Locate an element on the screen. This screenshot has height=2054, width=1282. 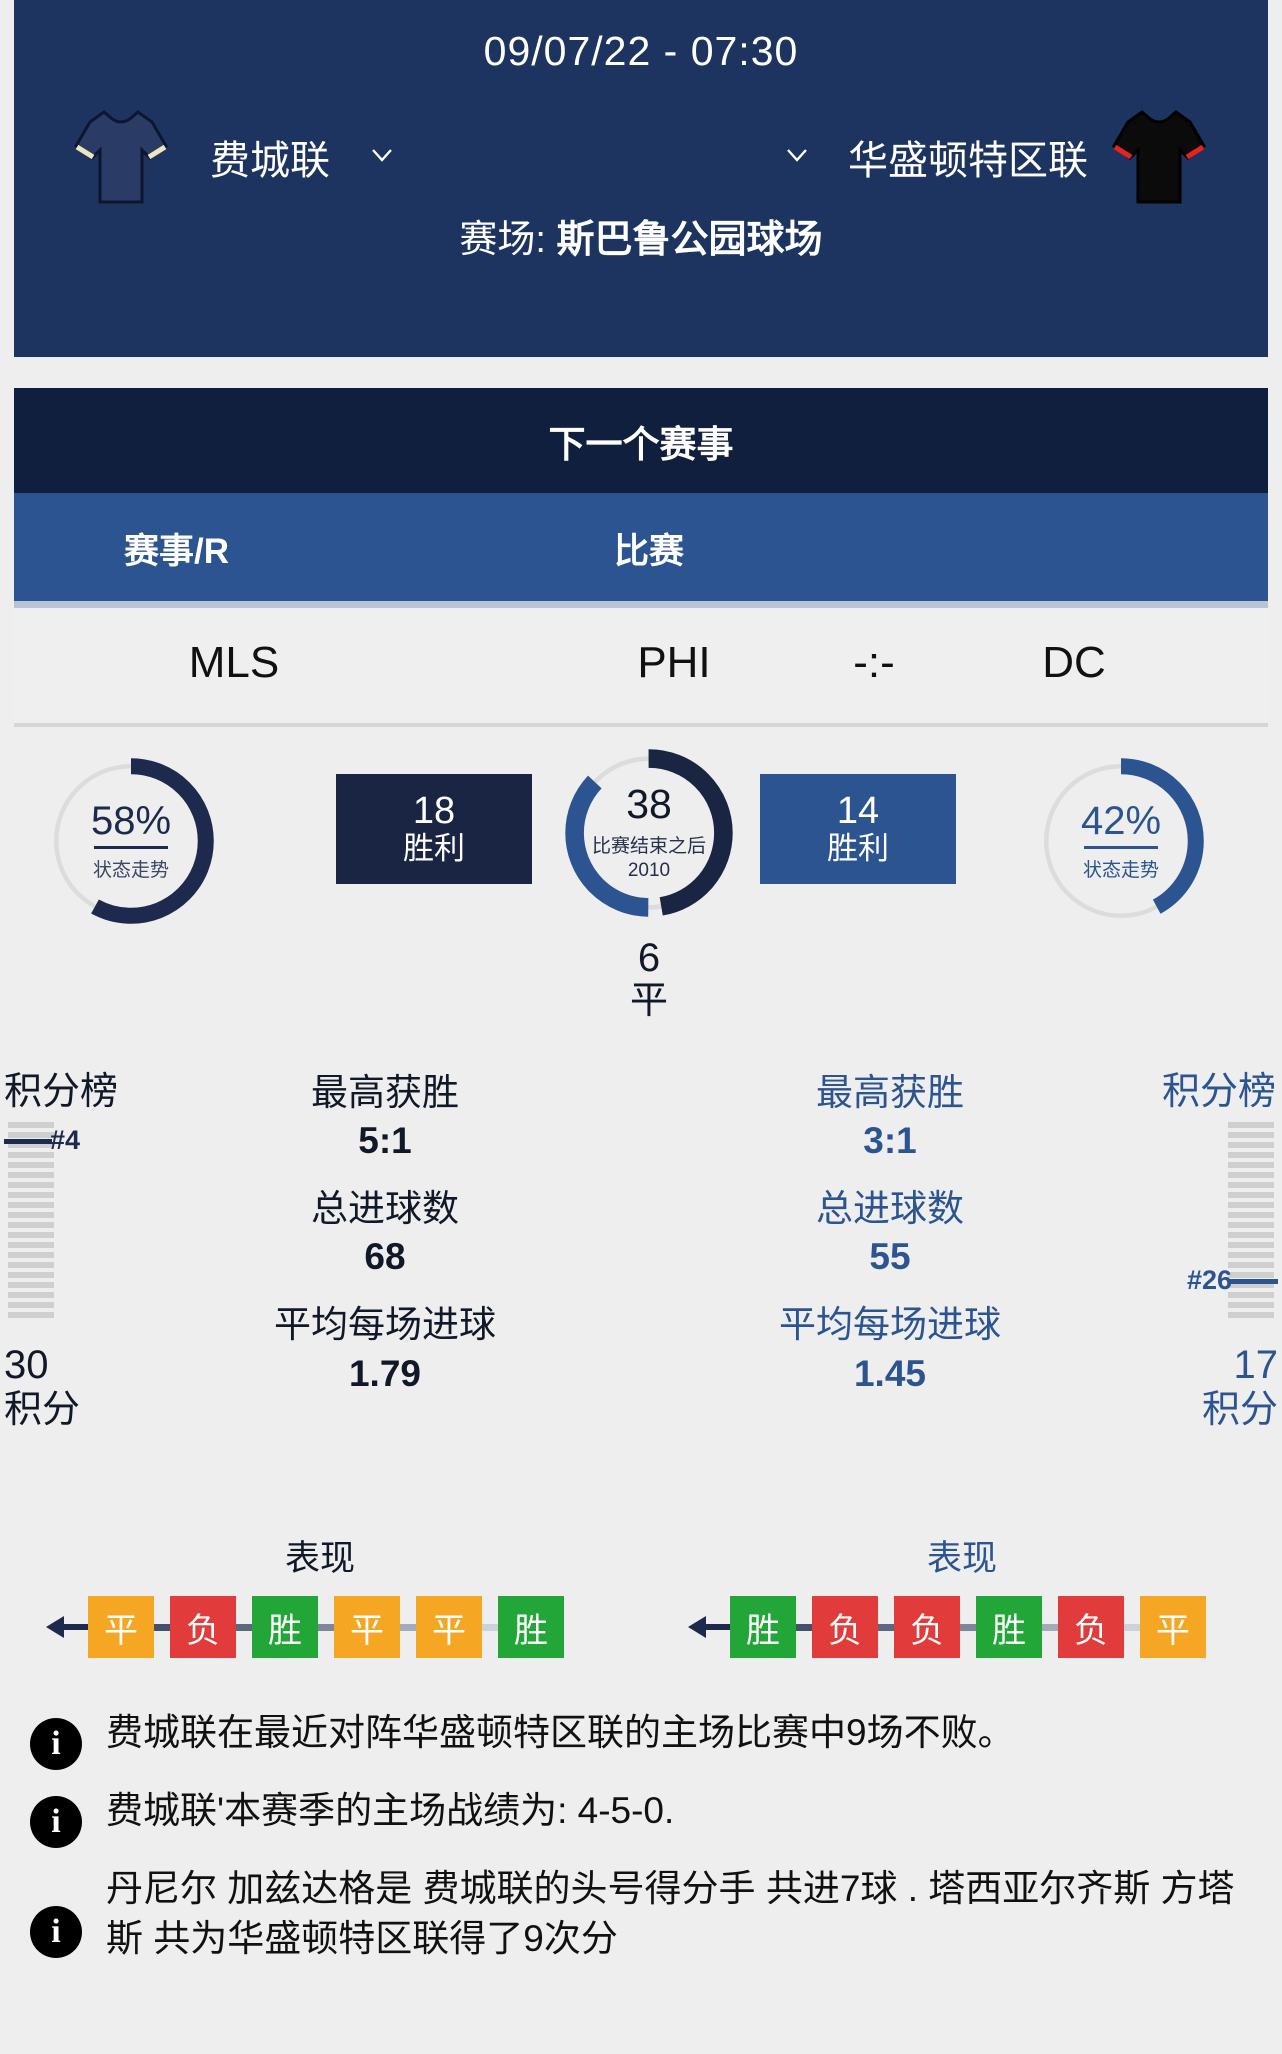
home-form-value: 58% is located at coordinates (131, 820).